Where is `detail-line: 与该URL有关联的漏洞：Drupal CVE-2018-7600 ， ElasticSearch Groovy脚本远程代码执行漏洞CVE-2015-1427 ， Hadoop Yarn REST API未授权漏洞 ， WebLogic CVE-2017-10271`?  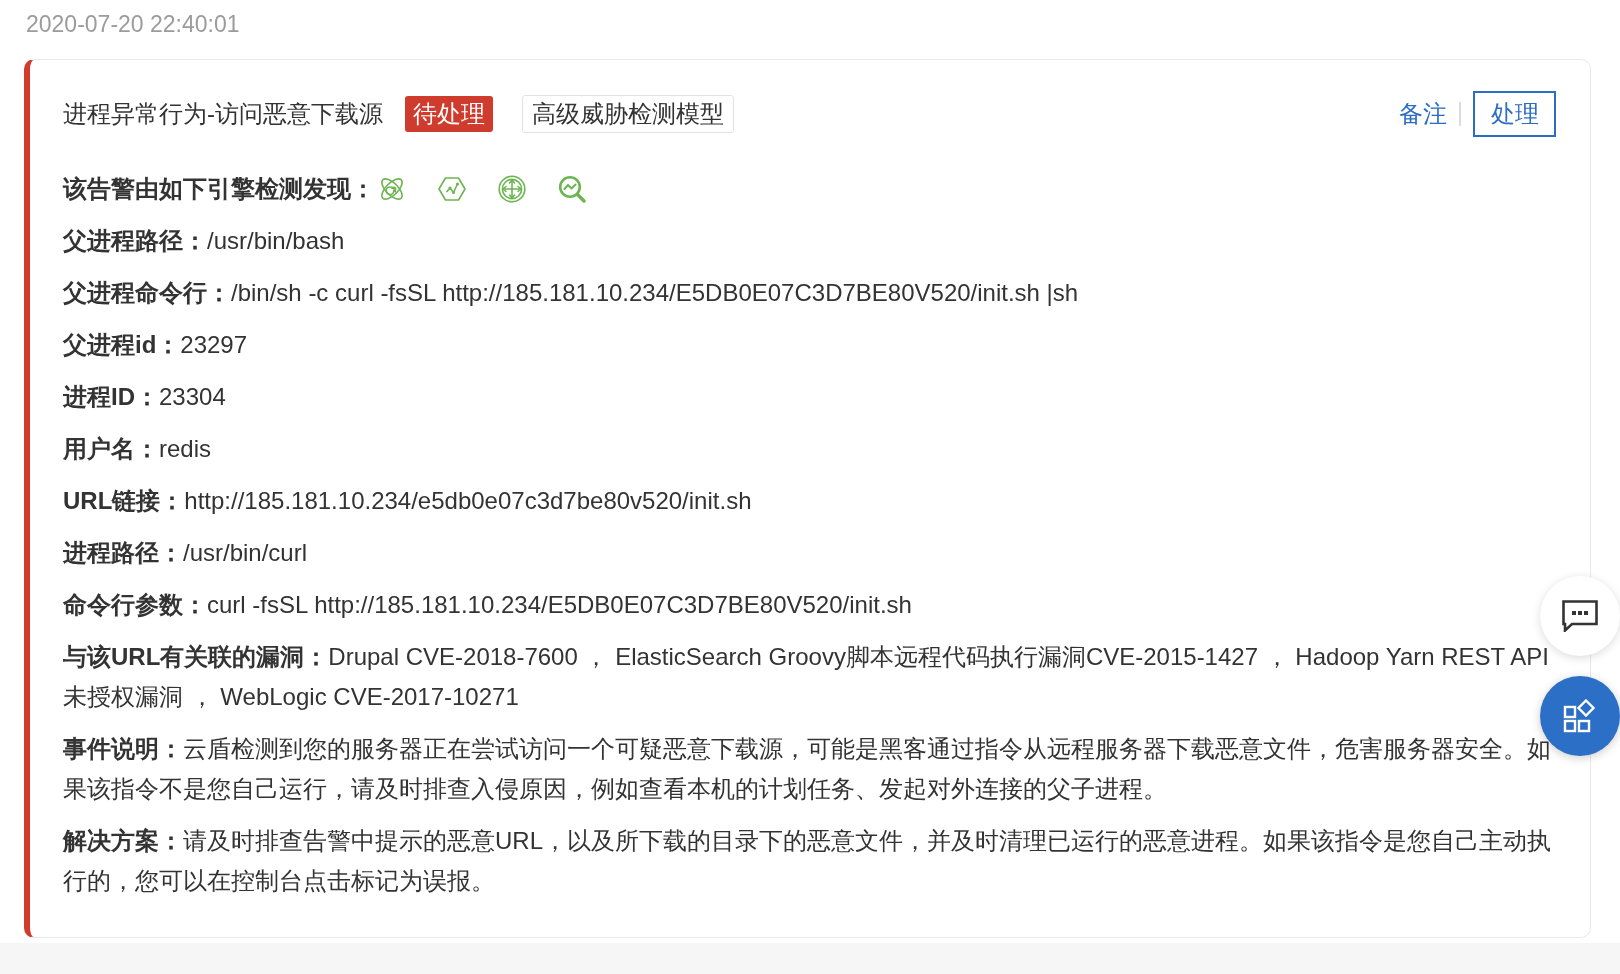
detail-line: 与该URL有关联的漏洞：Drupal CVE-2018-7600 ， ElasticSearch Groovy脚本远程代码执行漏洞CVE-2015-1427 ， Hadoop Yarn REST API未授权漏洞 ， WebLogic CVE-2017-10271 is located at coordinates (806, 677).